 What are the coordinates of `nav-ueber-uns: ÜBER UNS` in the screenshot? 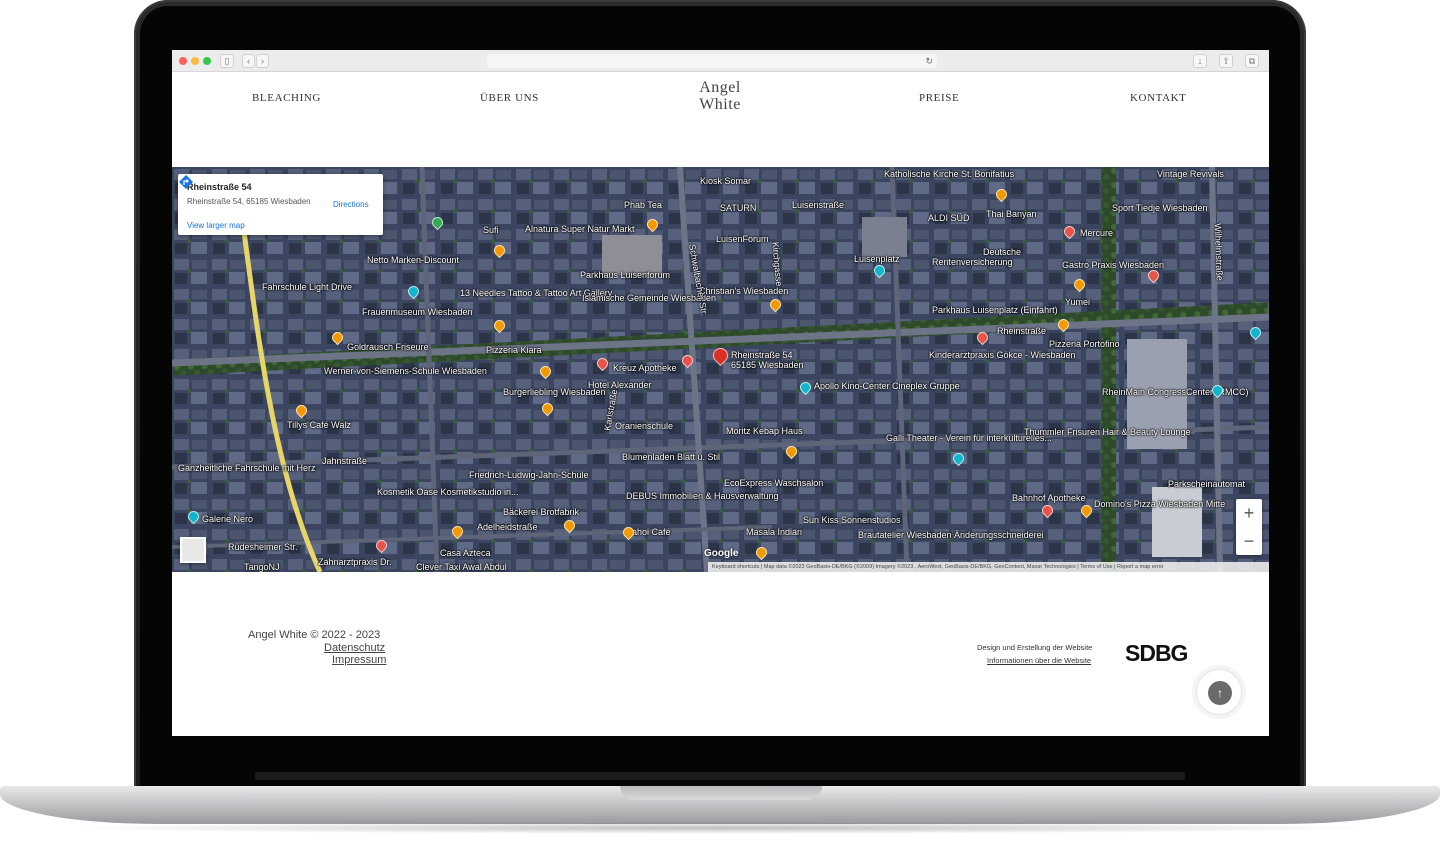 It's located at (509, 98).